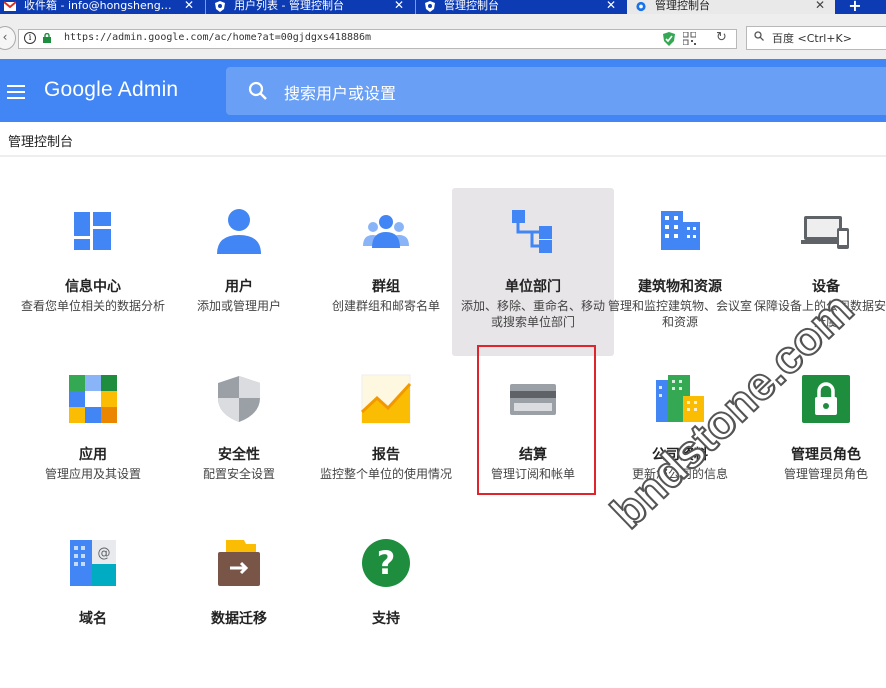  Describe the element at coordinates (239, 287) in the screenshot. I see `tile-title: 用户` at that location.